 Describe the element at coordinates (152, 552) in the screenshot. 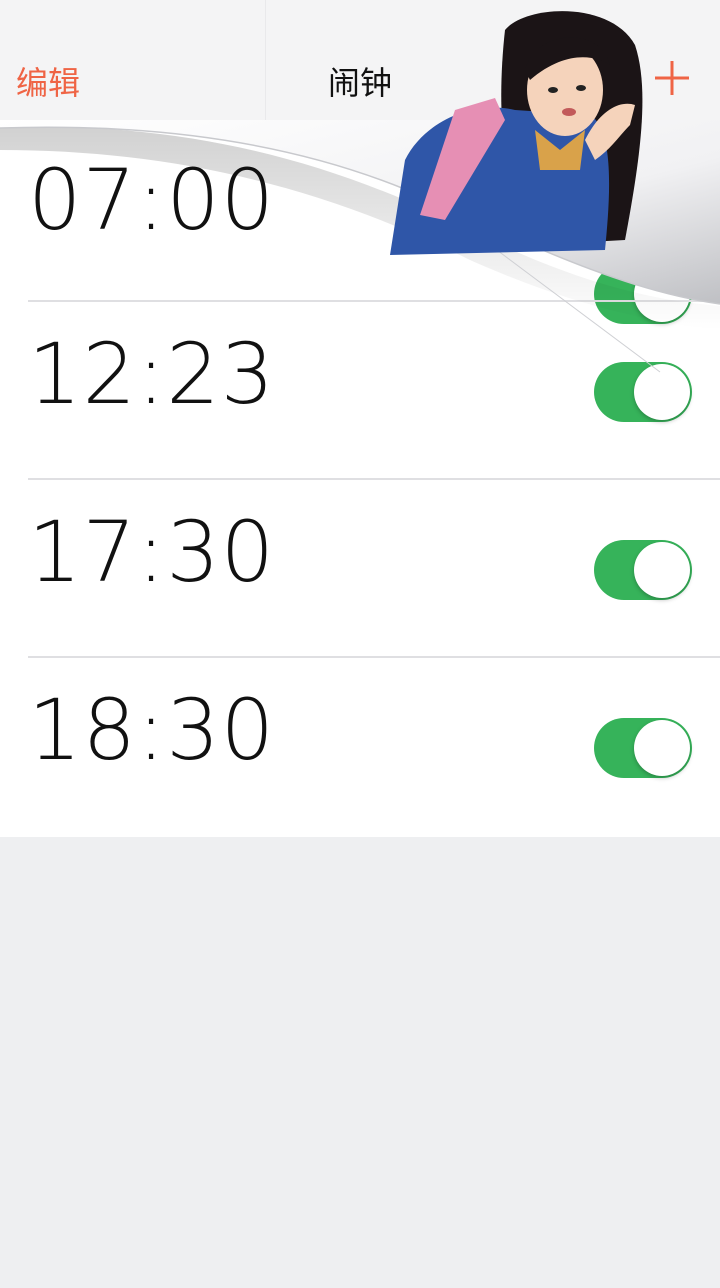

I see `alarm-time: 17:30` at that location.